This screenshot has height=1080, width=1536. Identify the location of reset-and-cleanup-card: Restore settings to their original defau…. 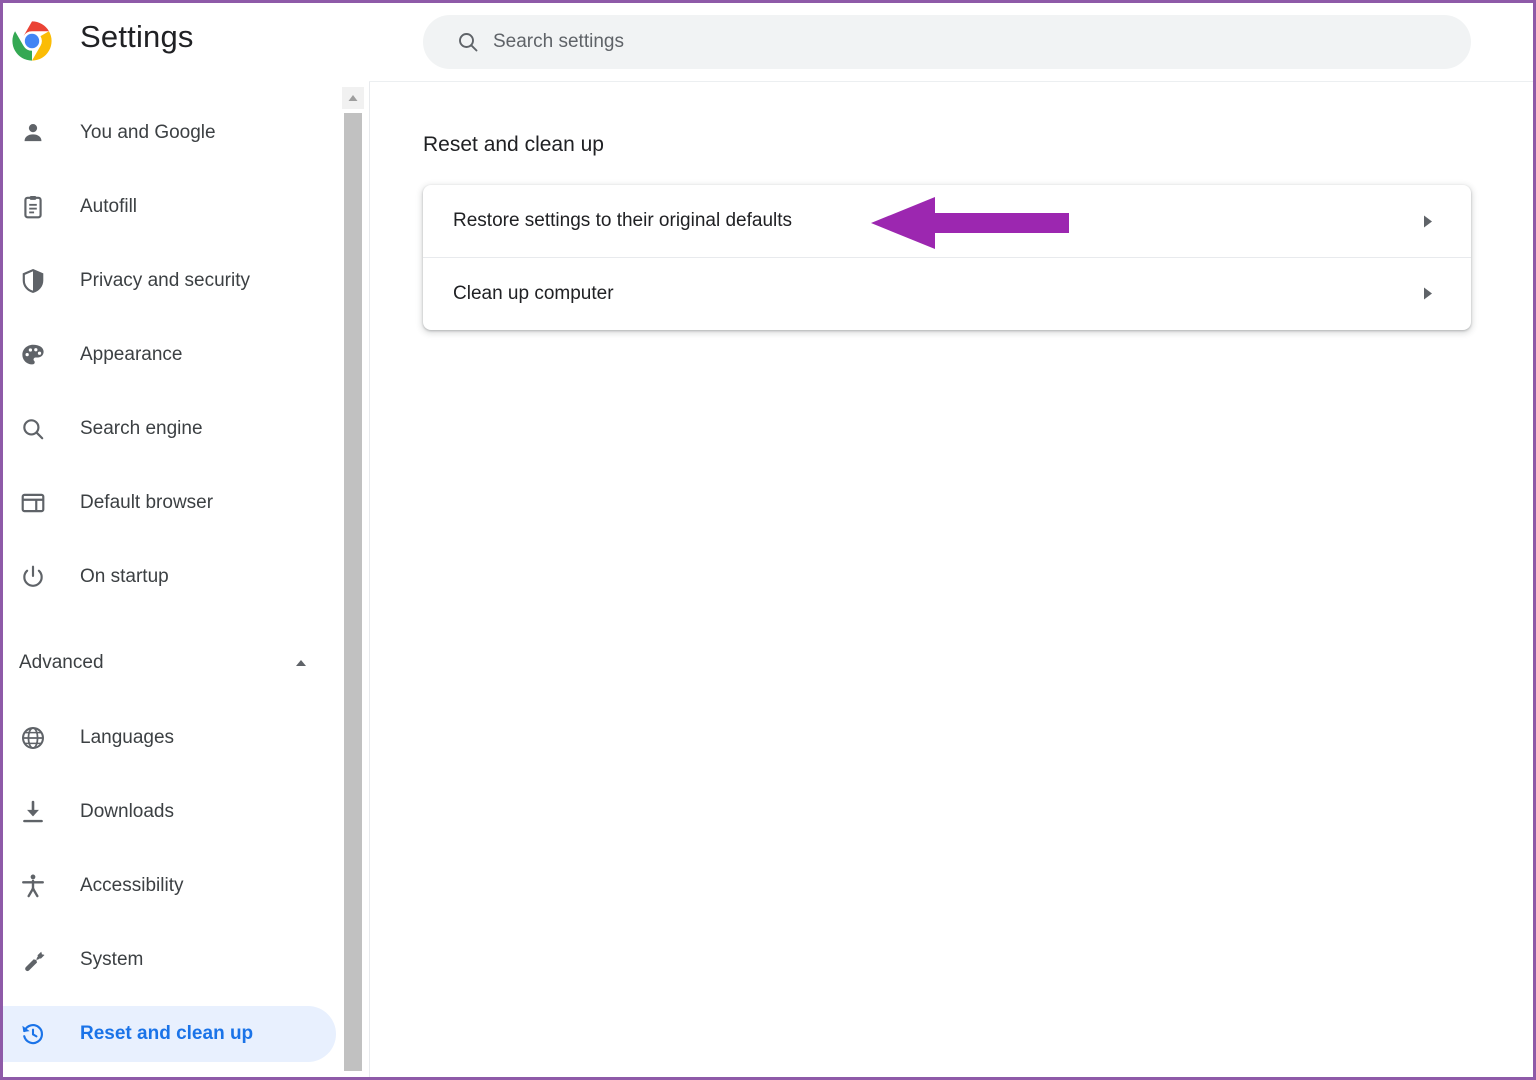
(947, 257).